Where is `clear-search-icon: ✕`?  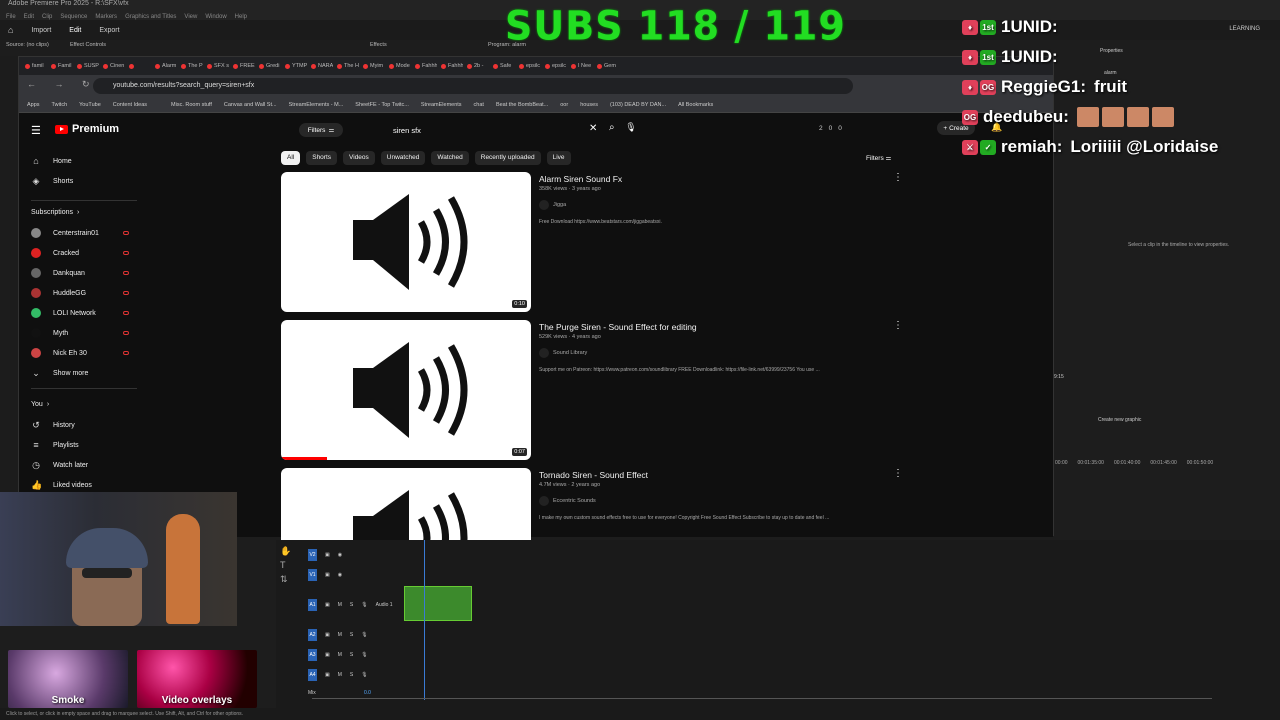
clear-search-icon: ✕ is located at coordinates (593, 128).